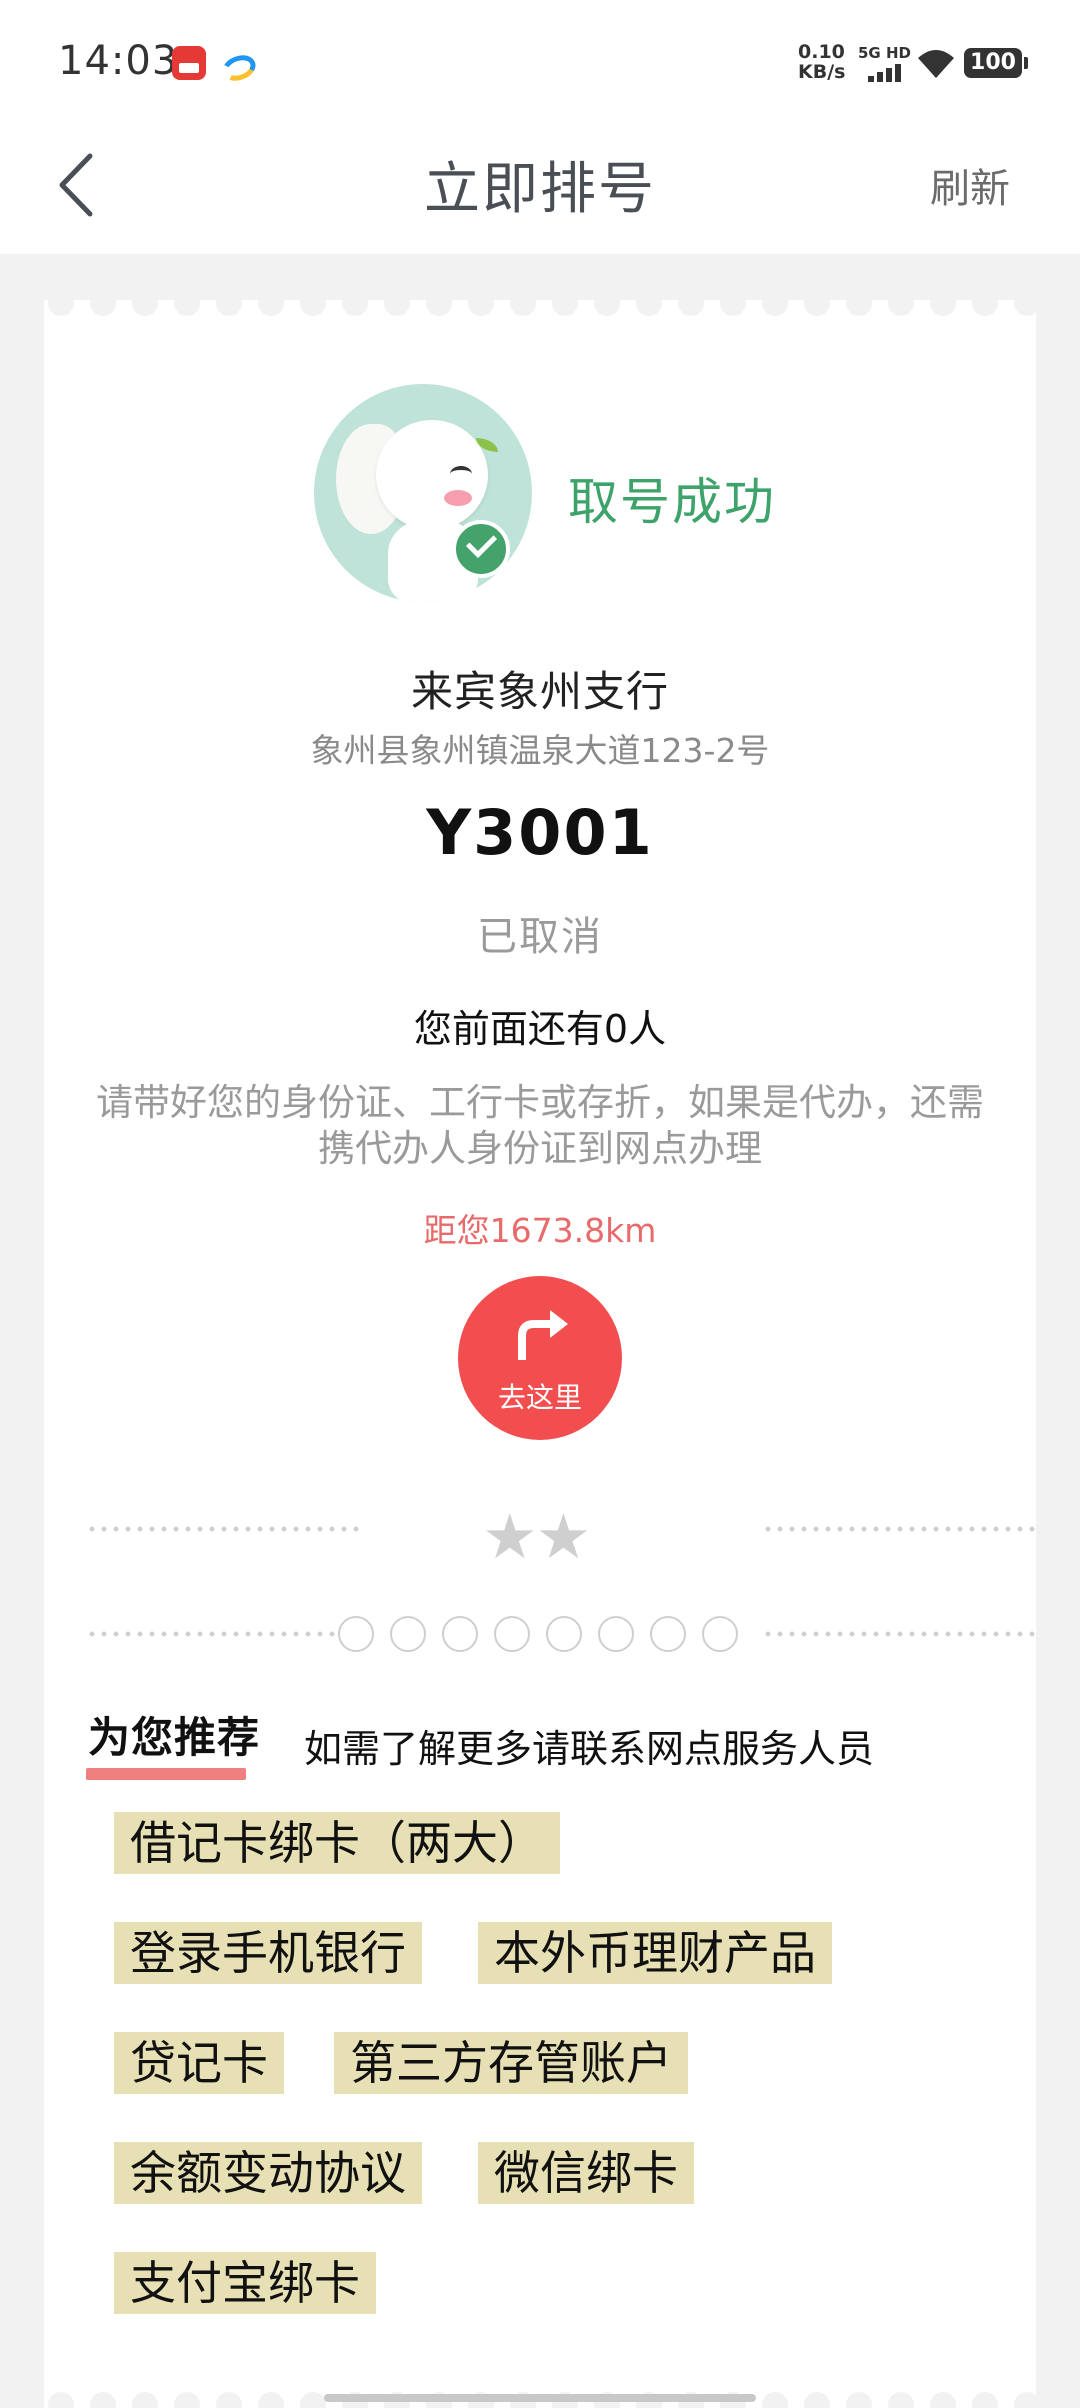 This screenshot has height=2408, width=1080. What do you see at coordinates (540, 1125) in the screenshot?
I see `notice-text: 请带好您的身份证、工行卡或存折，如果是代办，还需携代办人身份证到网点办理` at bounding box center [540, 1125].